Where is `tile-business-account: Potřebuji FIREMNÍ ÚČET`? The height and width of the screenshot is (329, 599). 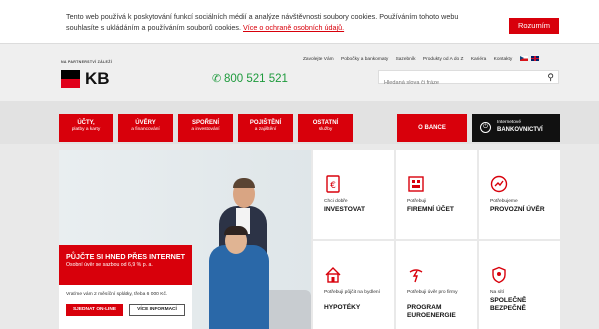 tile-business-account: Potřebuji FIREMNÍ ÚČET is located at coordinates (436, 194).